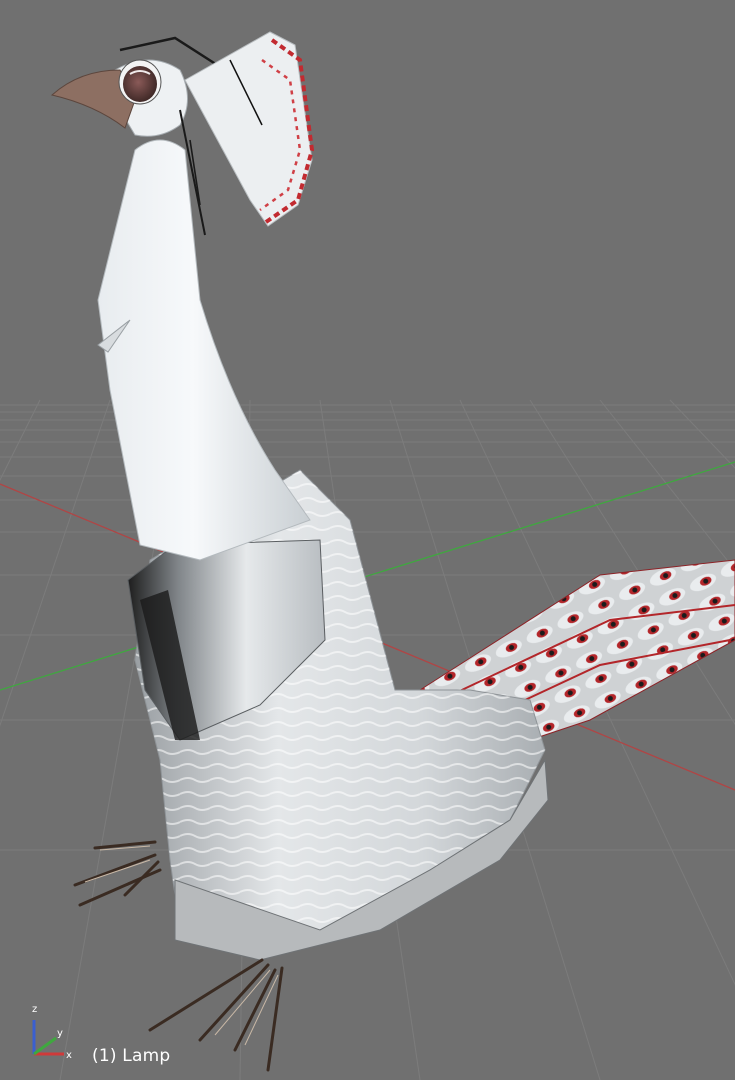  I want to click on y-axis-label: y, so click(60, 1033).